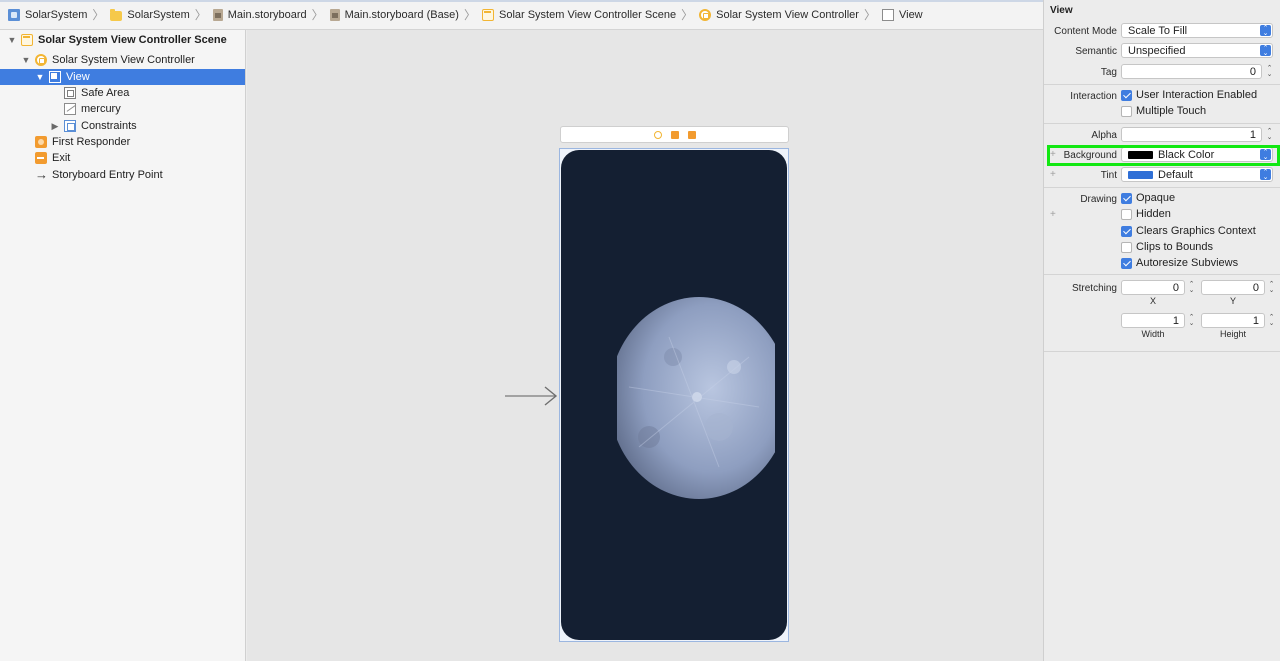 The width and height of the screenshot is (1280, 661). Describe the element at coordinates (91, 142) in the screenshot. I see `outline-label: First Responder` at that location.